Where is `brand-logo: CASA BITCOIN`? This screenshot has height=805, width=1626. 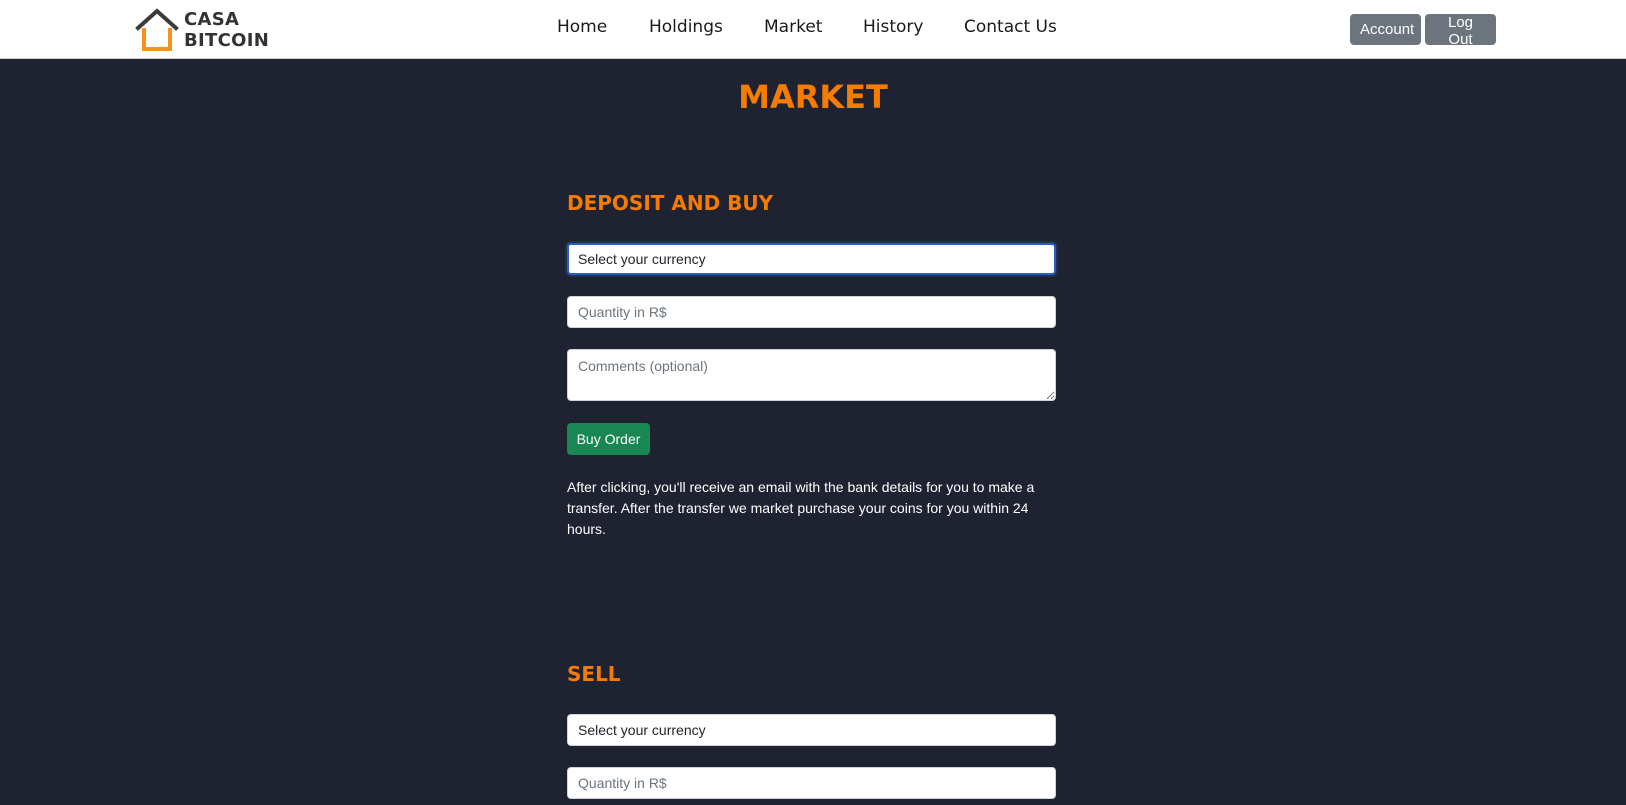
brand-logo: CASA BITCOIN is located at coordinates (201, 30).